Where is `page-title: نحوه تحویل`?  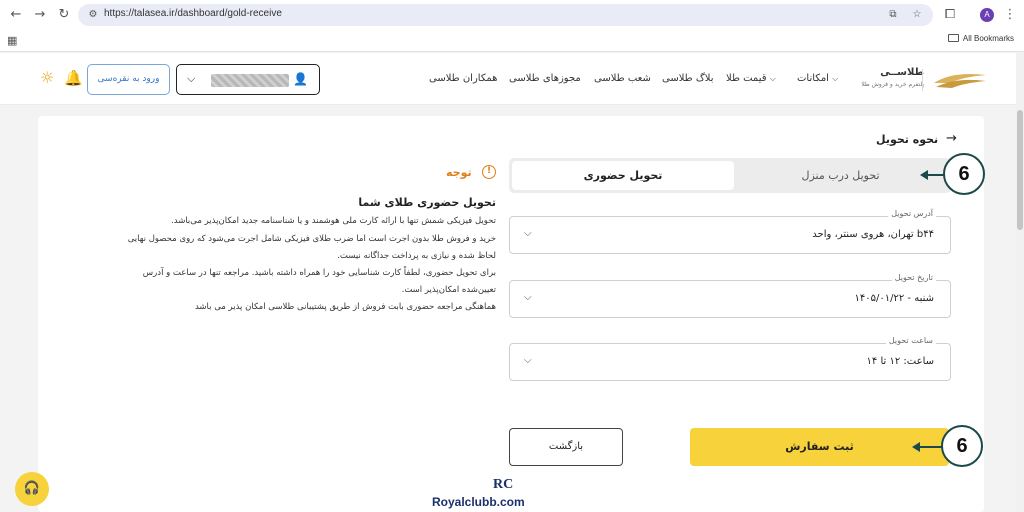 page-title: نحوه تحویل is located at coordinates (907, 139).